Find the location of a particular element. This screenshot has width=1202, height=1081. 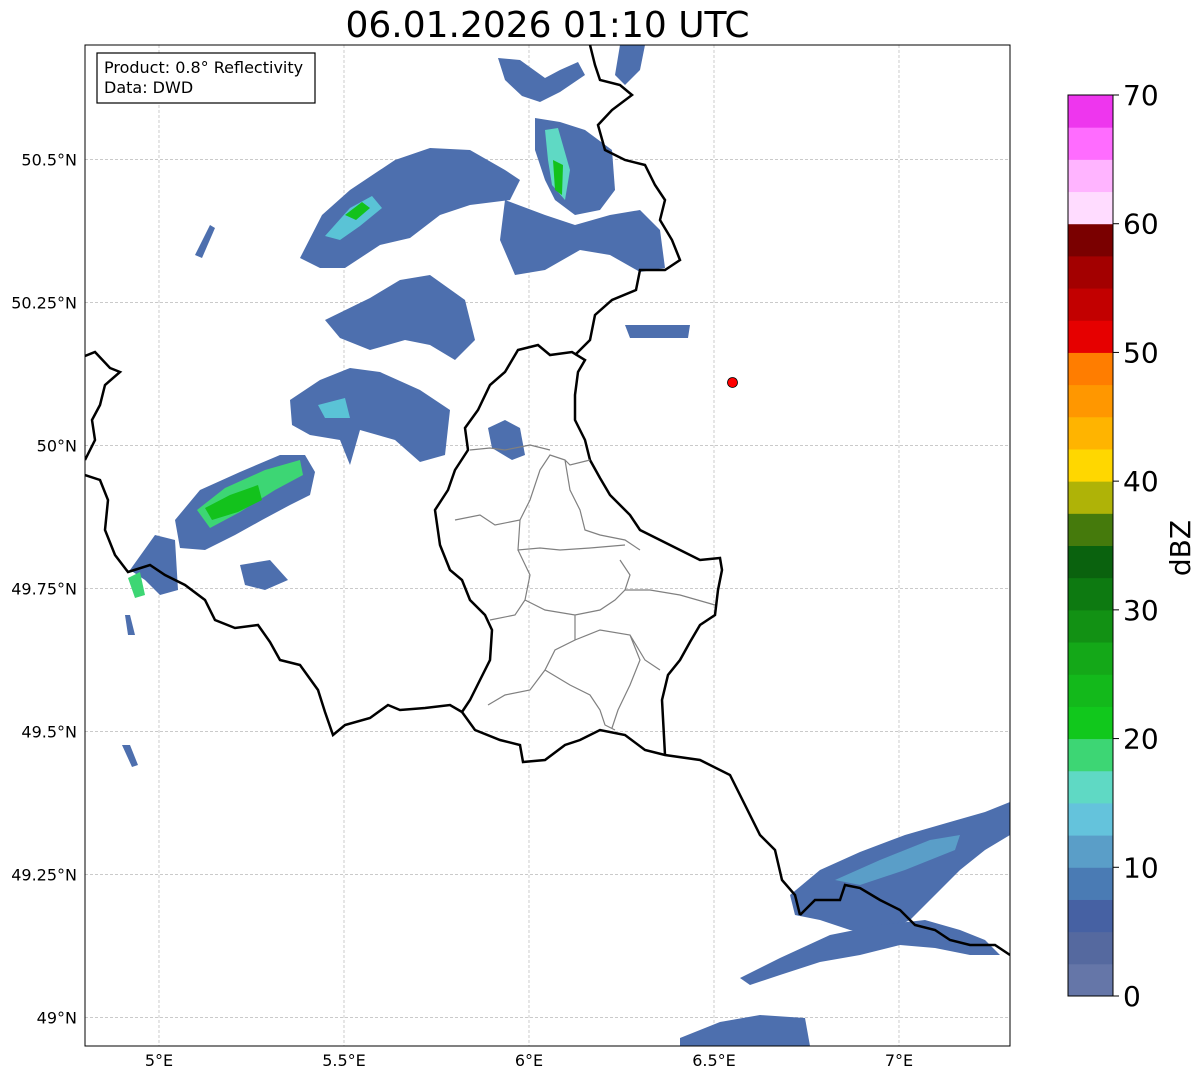

colorbar-tick-label: 60 is located at coordinates (1141, 224).